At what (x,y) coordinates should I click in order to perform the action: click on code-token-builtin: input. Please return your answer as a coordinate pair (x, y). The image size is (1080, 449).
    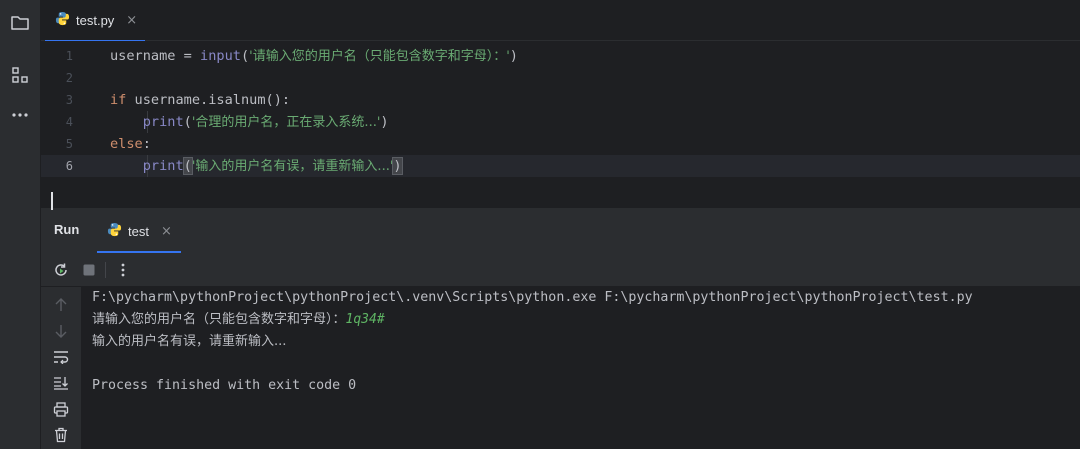
    Looking at the image, I should click on (220, 56).